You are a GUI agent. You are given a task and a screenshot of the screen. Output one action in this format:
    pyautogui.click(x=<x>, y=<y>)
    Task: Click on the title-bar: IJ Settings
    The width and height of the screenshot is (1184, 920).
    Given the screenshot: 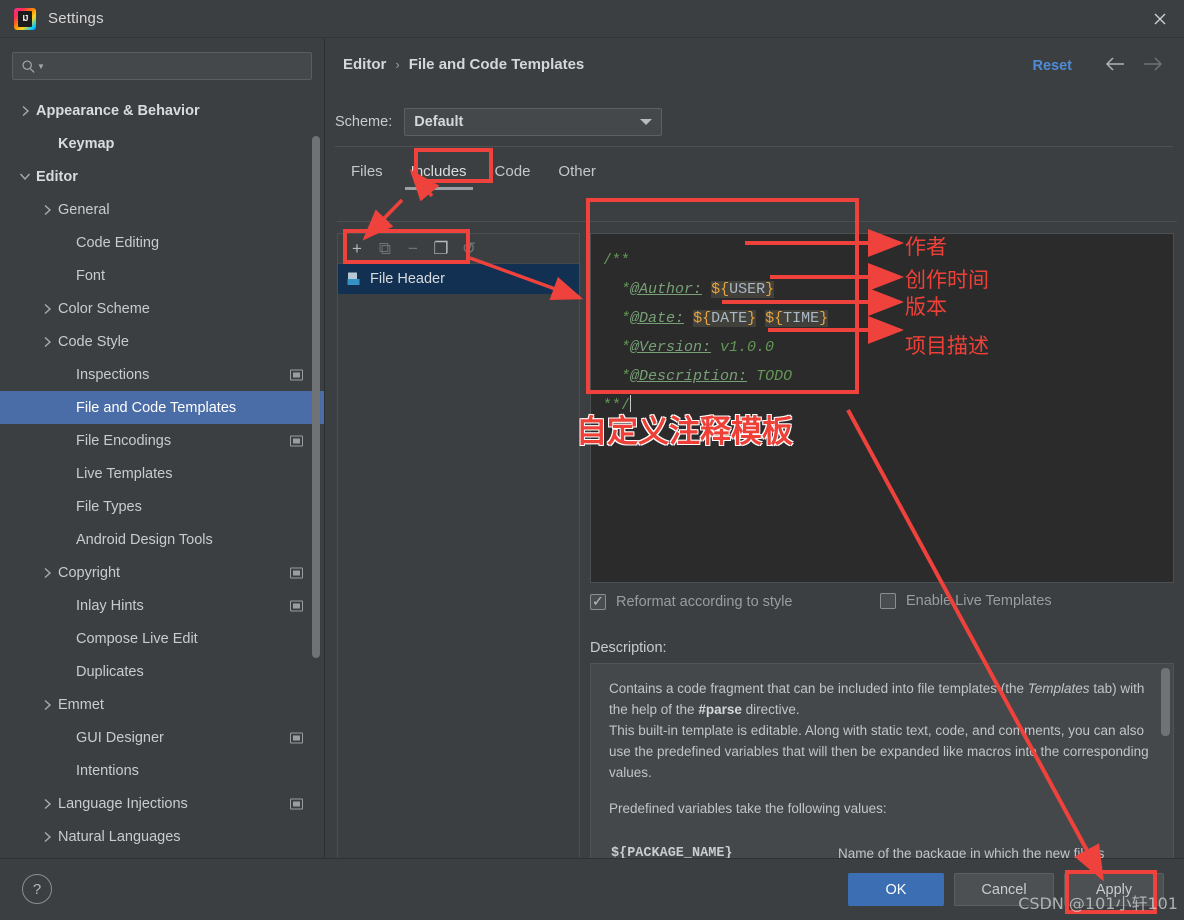 What is the action you would take?
    pyautogui.click(x=592, y=19)
    